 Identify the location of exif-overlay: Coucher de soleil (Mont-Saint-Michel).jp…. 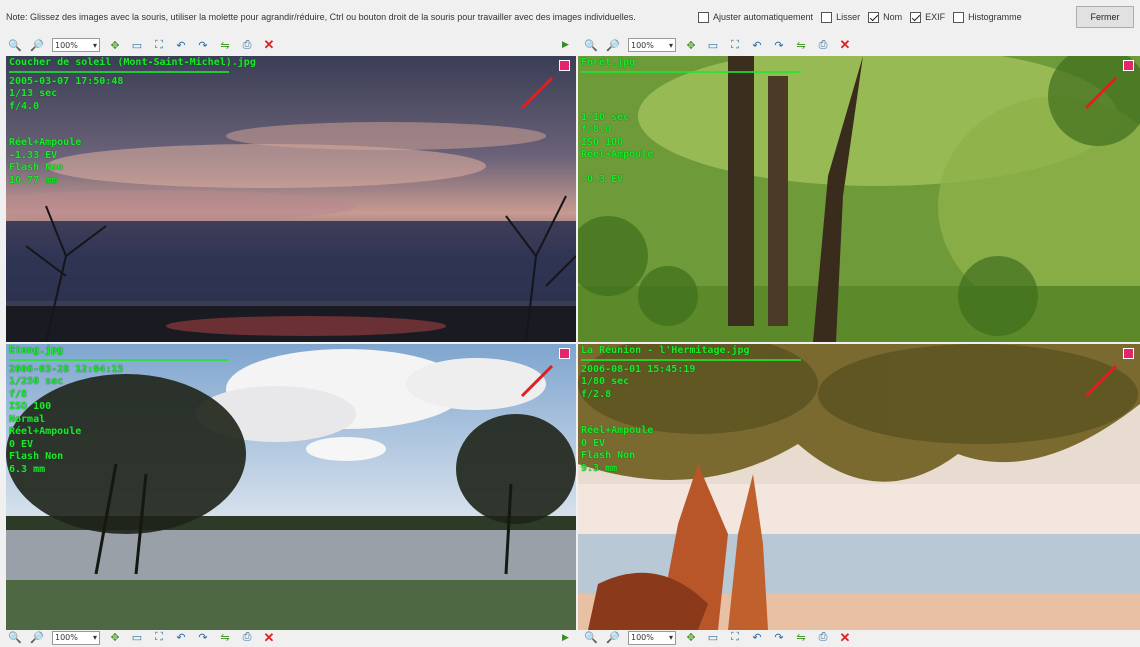
(132, 122).